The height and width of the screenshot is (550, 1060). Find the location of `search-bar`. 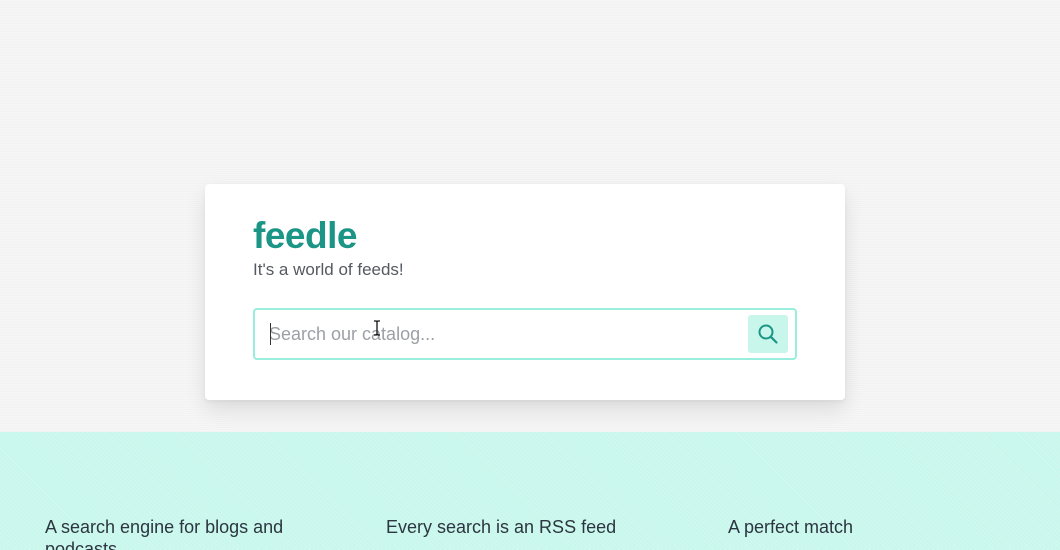

search-bar is located at coordinates (525, 334).